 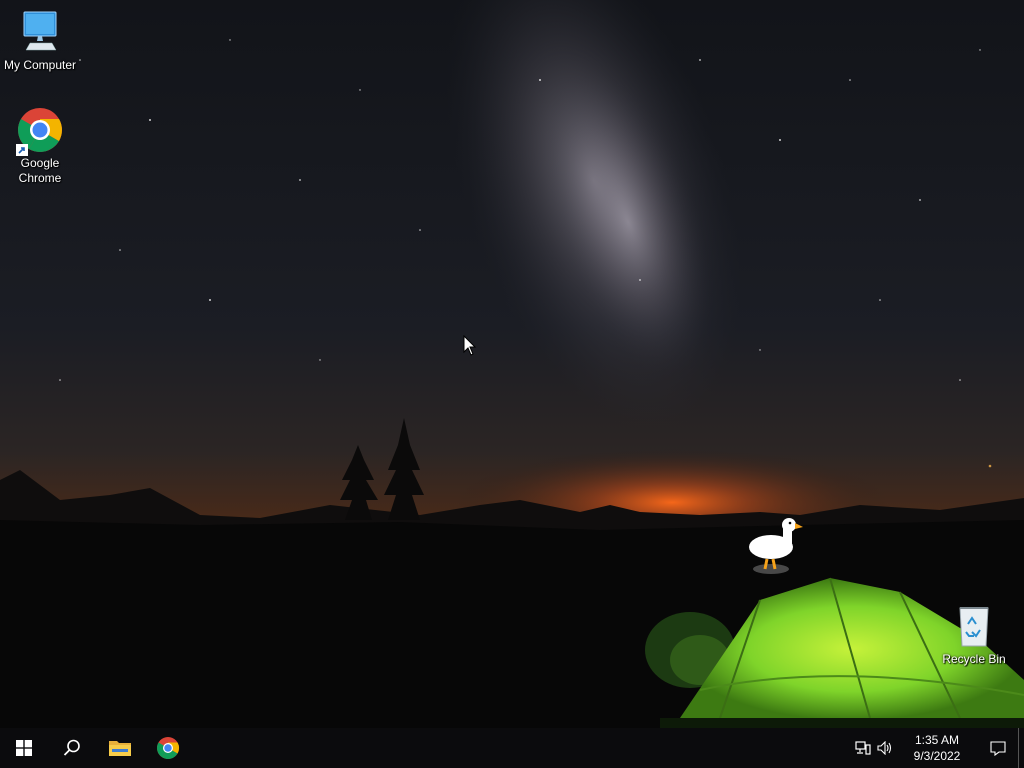 I want to click on desktop-icon-label: Google Chrome, so click(x=40, y=170).